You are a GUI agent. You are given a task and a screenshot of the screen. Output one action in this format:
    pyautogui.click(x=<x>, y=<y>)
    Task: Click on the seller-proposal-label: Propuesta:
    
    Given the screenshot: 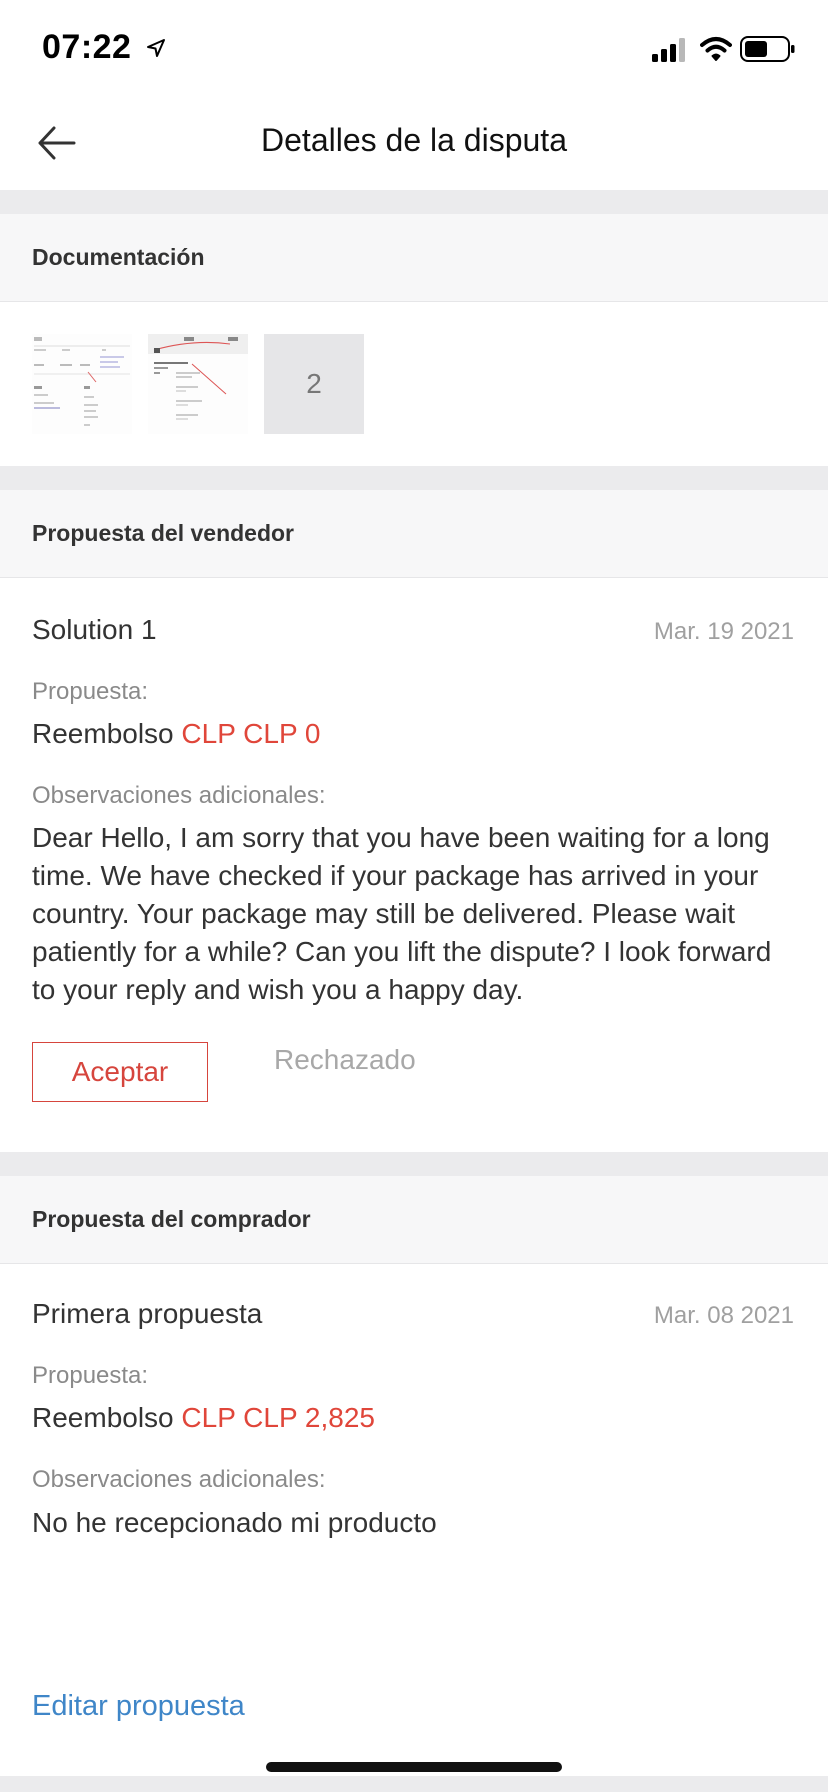 What is the action you would take?
    pyautogui.click(x=90, y=691)
    